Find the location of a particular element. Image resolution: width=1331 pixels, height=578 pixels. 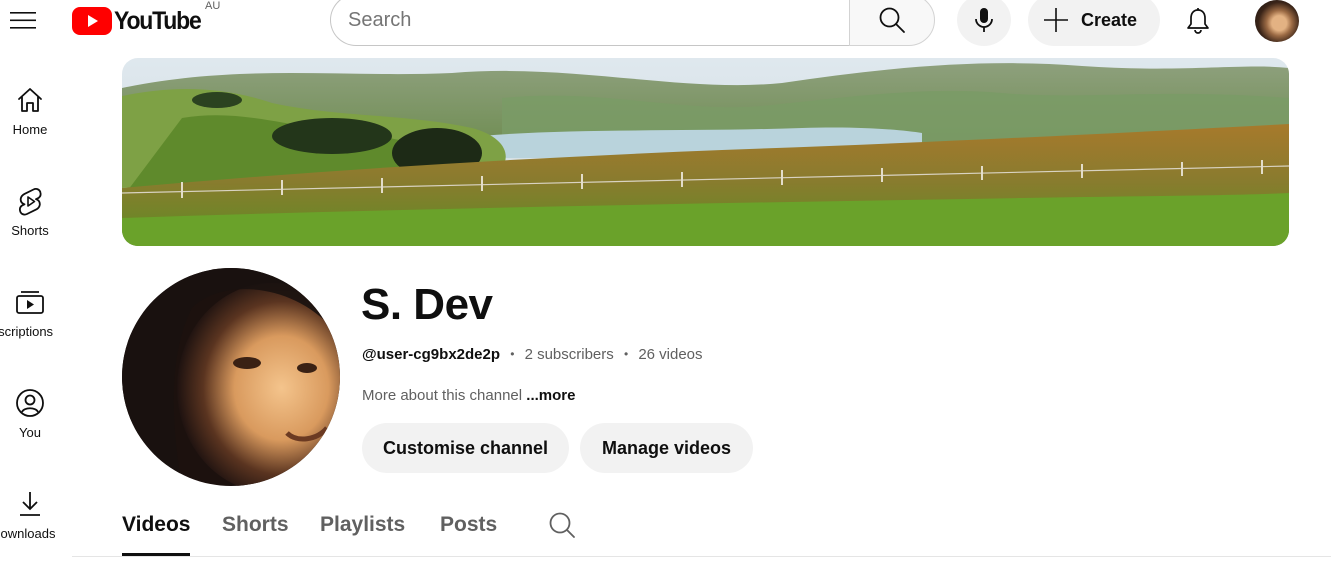

channel-name: S. Dev is located at coordinates (427, 304).